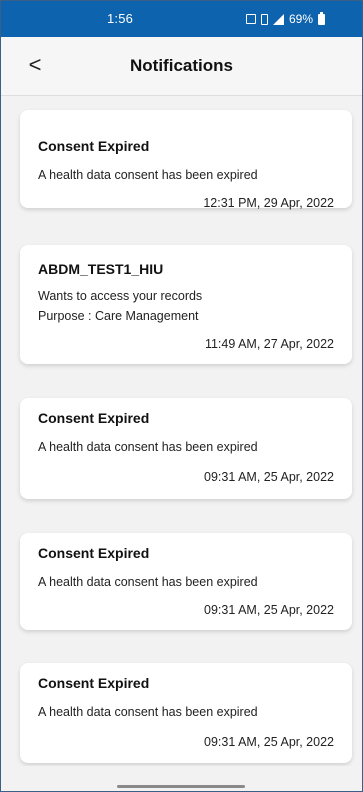 The image size is (363, 792). I want to click on notification-title: ABDM_TEST1_HIU, so click(101, 269).